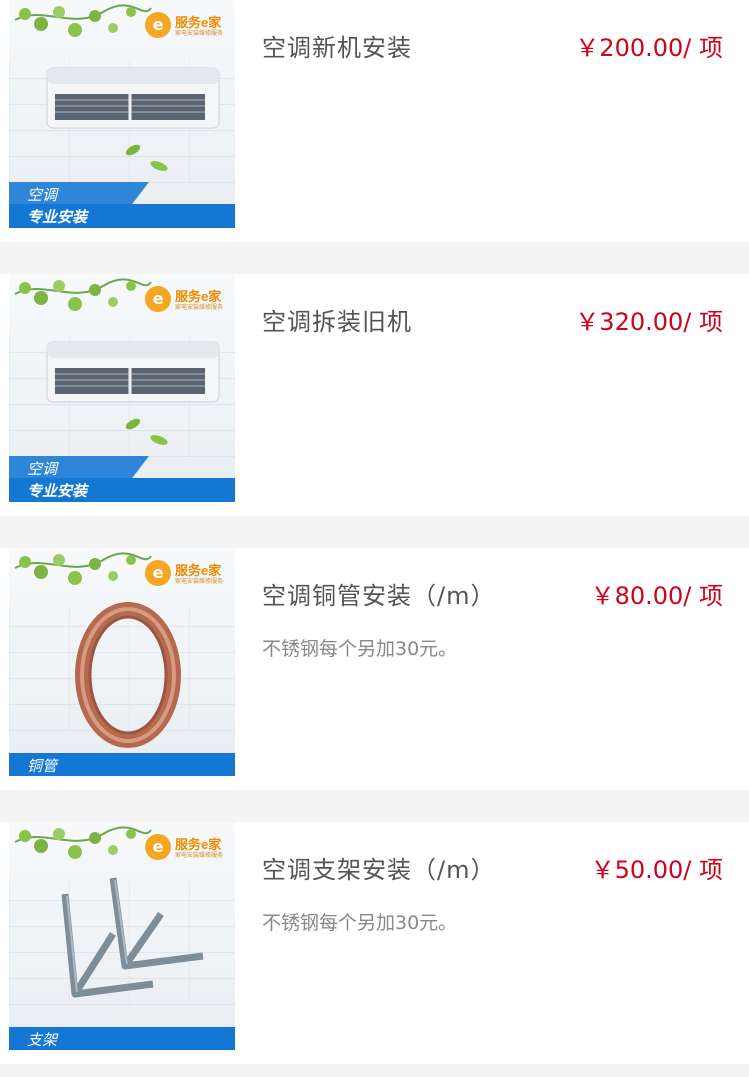 Image resolution: width=749 pixels, height=1077 pixels. Describe the element at coordinates (42, 766) in the screenshot. I see `banner-category: 铜管` at that location.